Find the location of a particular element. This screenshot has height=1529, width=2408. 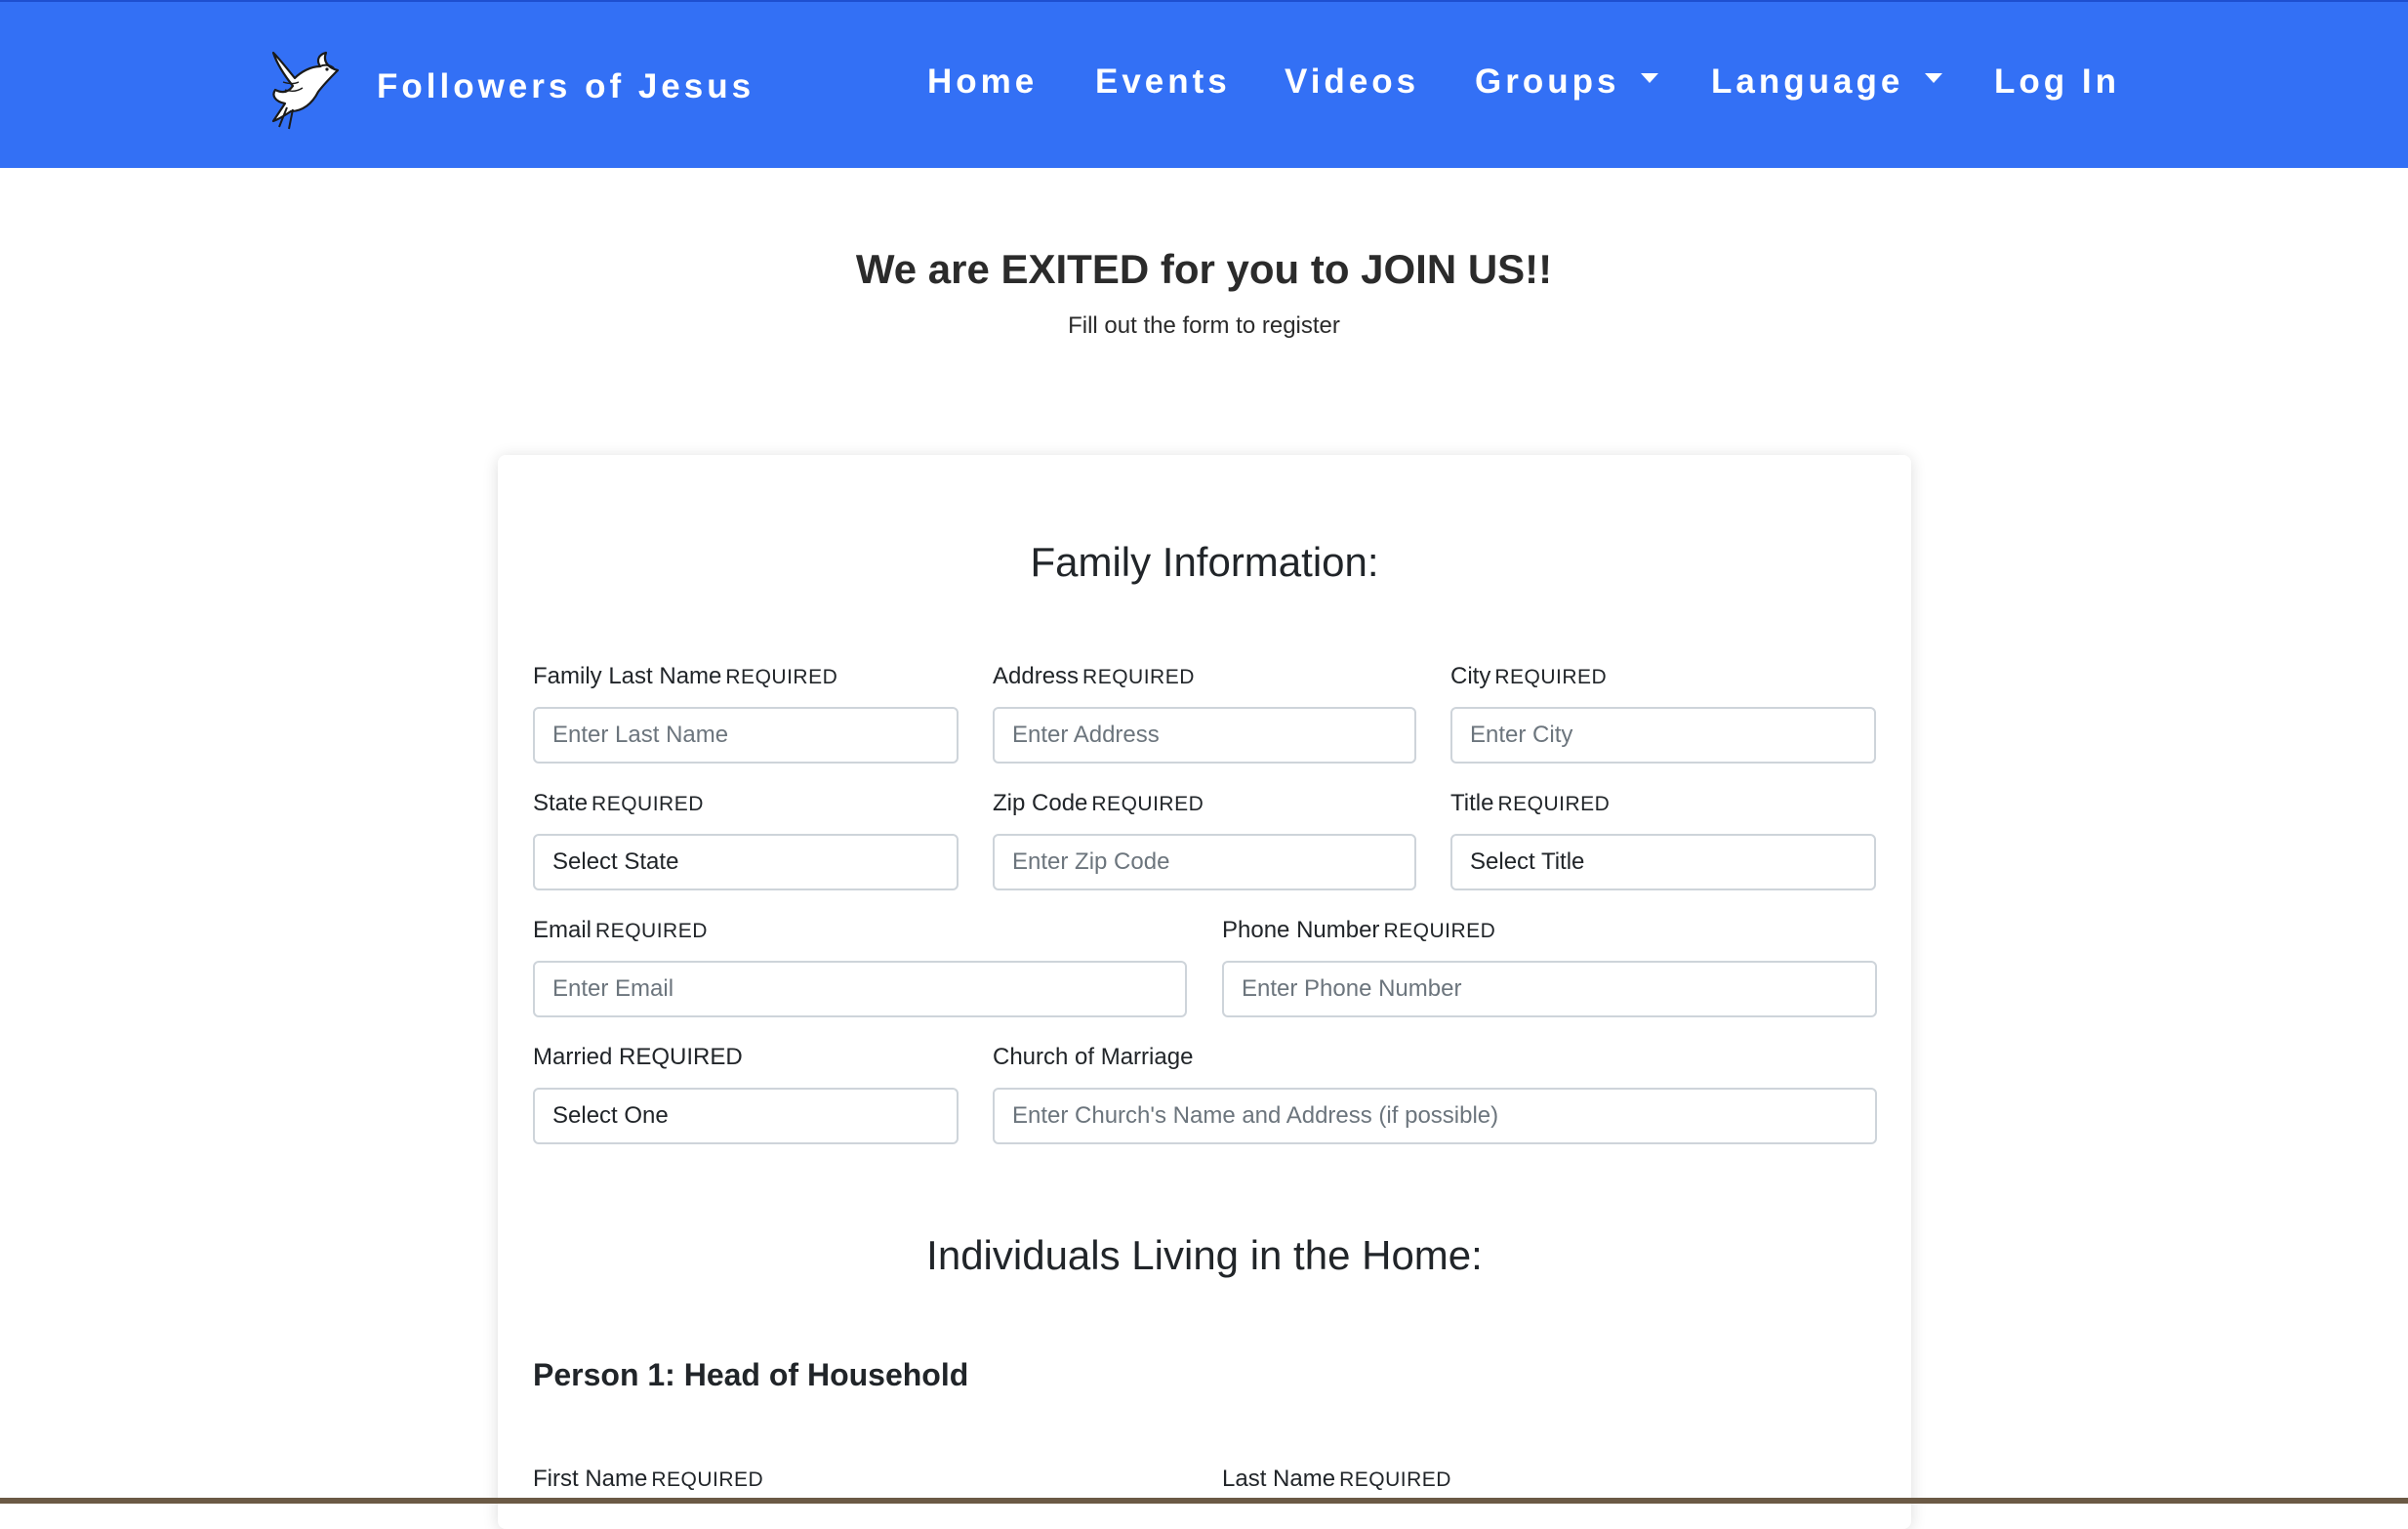

zip-code-label: Zip Code REQUIRED is located at coordinates (1099, 803).